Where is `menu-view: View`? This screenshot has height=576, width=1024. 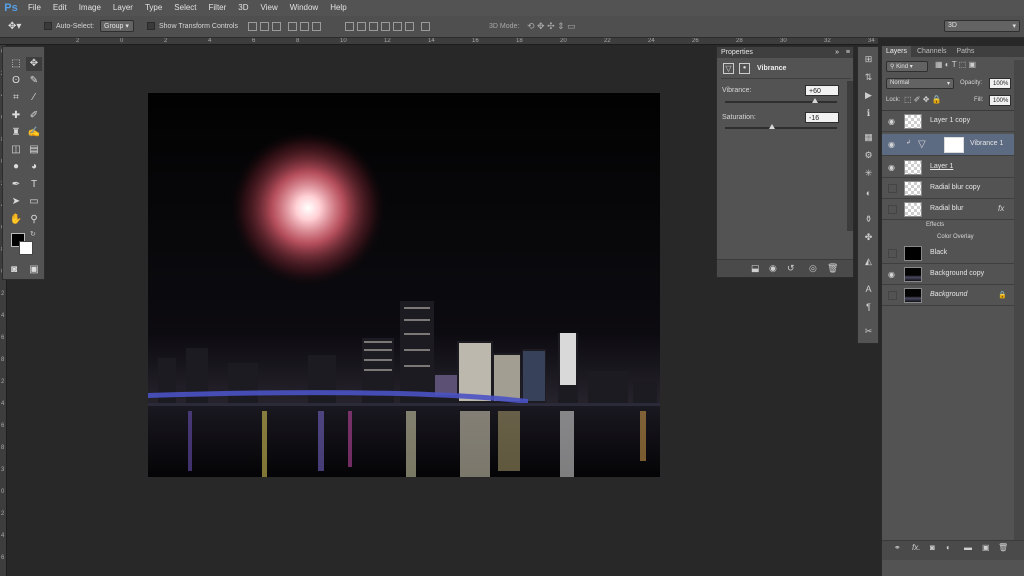
menu-view: View is located at coordinates (269, 8).